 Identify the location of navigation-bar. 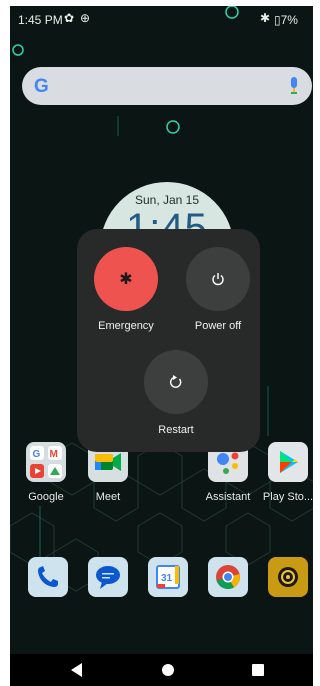
(161, 670).